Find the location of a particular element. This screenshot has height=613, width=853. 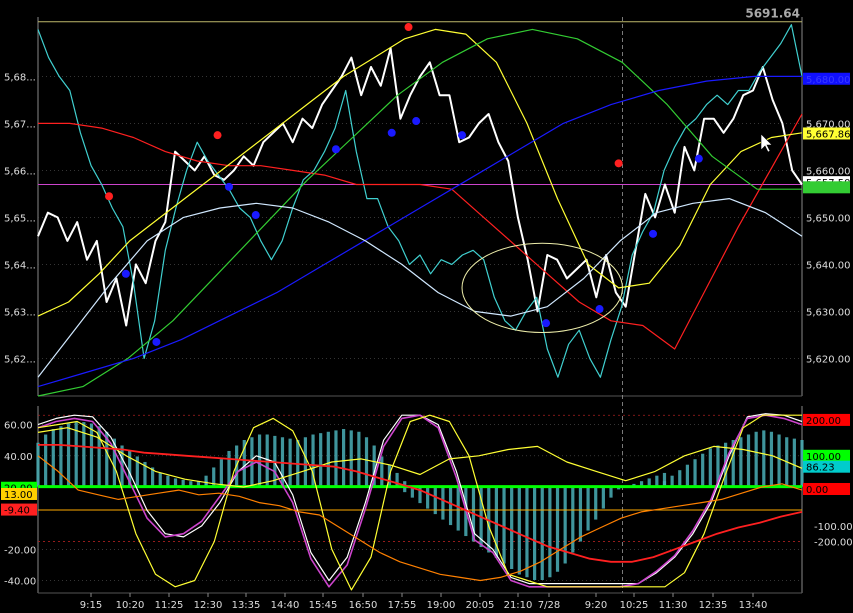

x-tick-label: 7/28 is located at coordinates (549, 605).